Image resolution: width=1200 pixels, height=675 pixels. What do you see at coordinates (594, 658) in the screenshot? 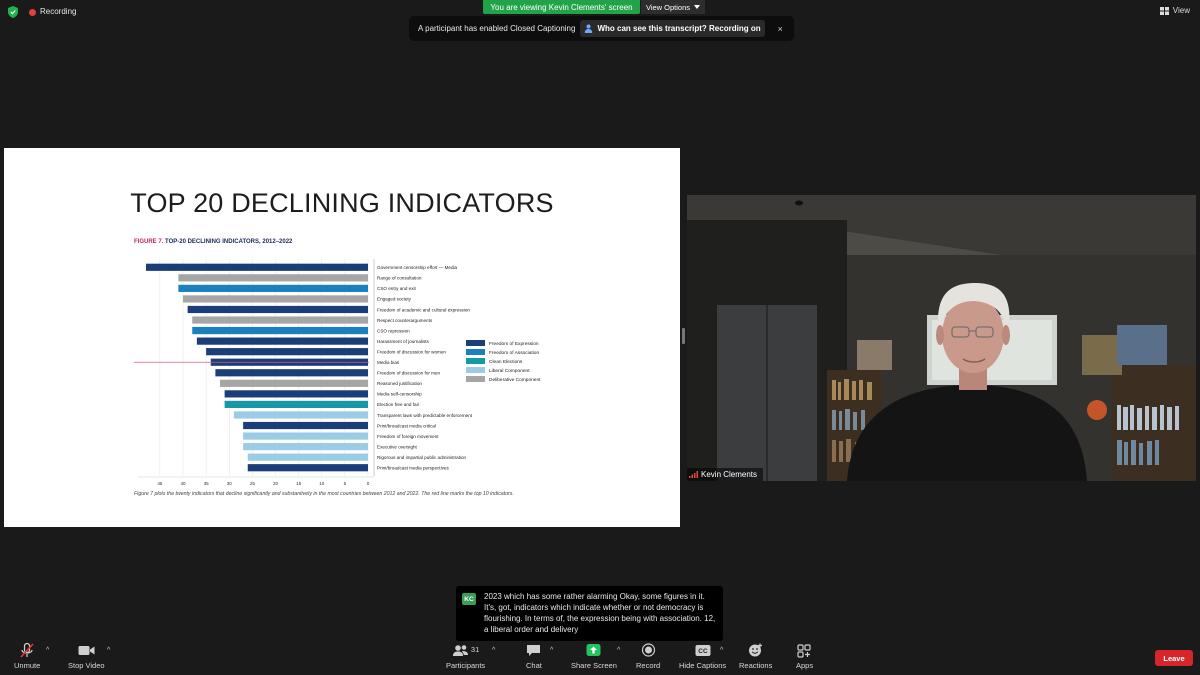
I see `share-screen-button: Share Screen` at bounding box center [594, 658].